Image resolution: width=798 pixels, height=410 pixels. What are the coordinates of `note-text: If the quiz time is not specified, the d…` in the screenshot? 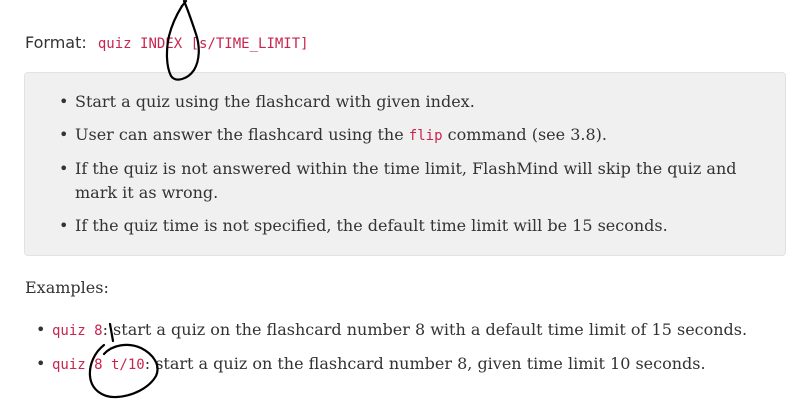 It's located at (371, 225).